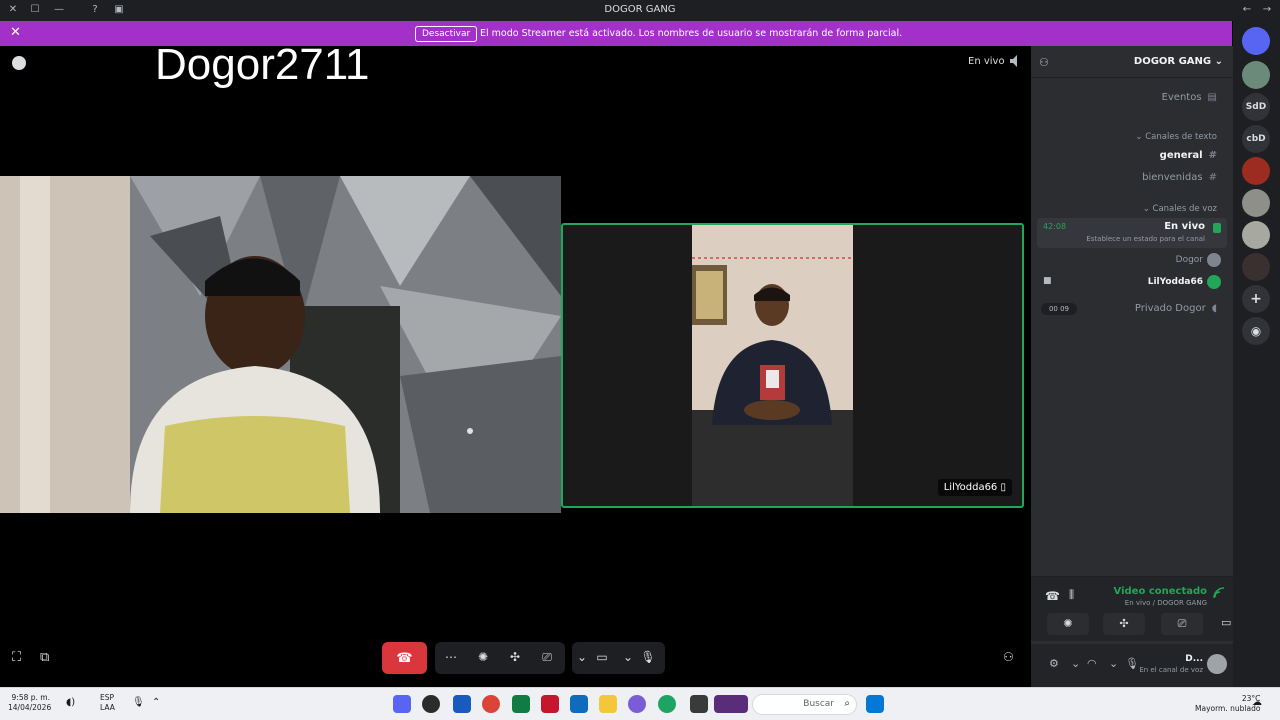  I want to click on add-server-icon: +, so click(1256, 299).